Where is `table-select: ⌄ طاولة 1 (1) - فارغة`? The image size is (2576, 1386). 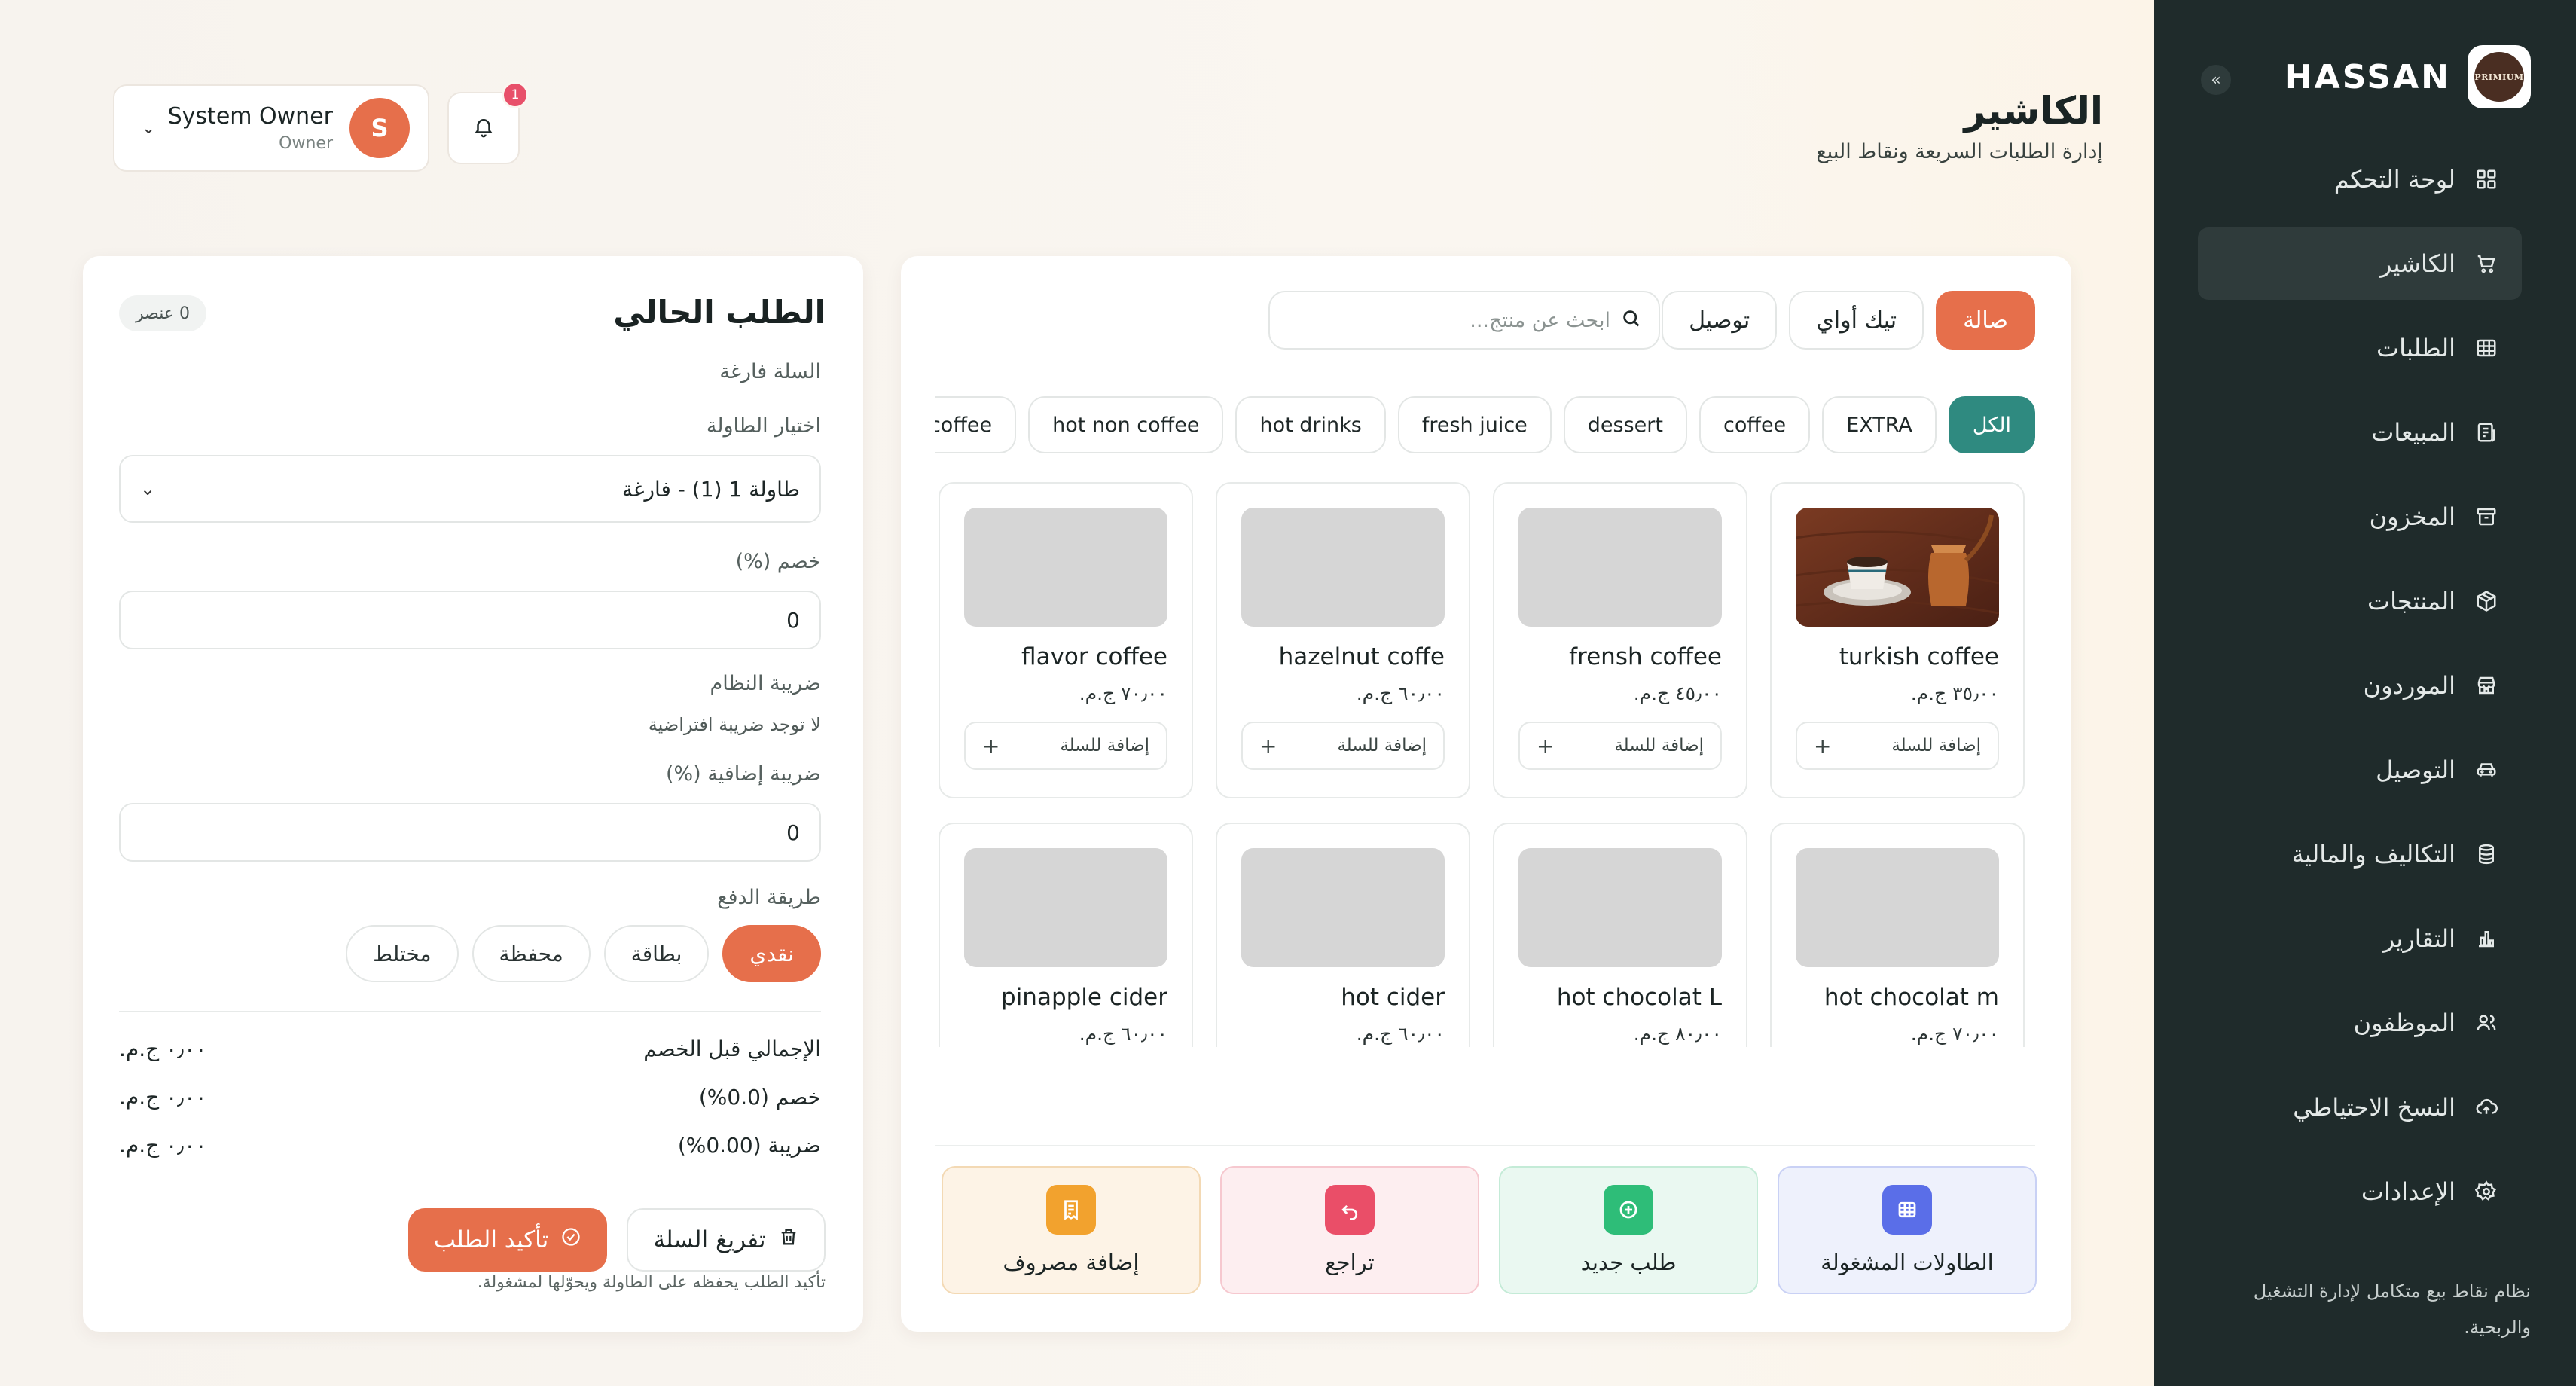
table-select: ⌄ طاولة 1 (1) - فارغة is located at coordinates (470, 489).